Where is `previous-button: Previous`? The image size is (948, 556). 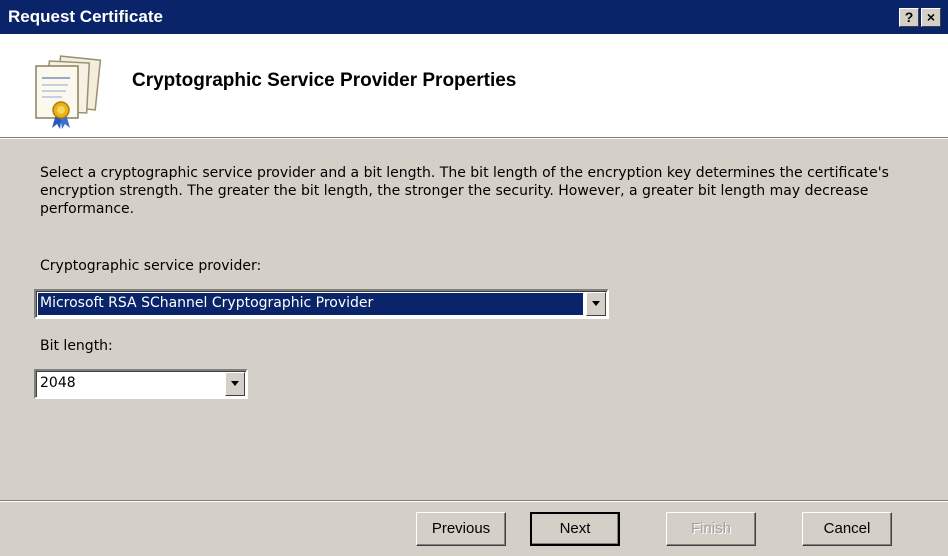 previous-button: Previous is located at coordinates (461, 529).